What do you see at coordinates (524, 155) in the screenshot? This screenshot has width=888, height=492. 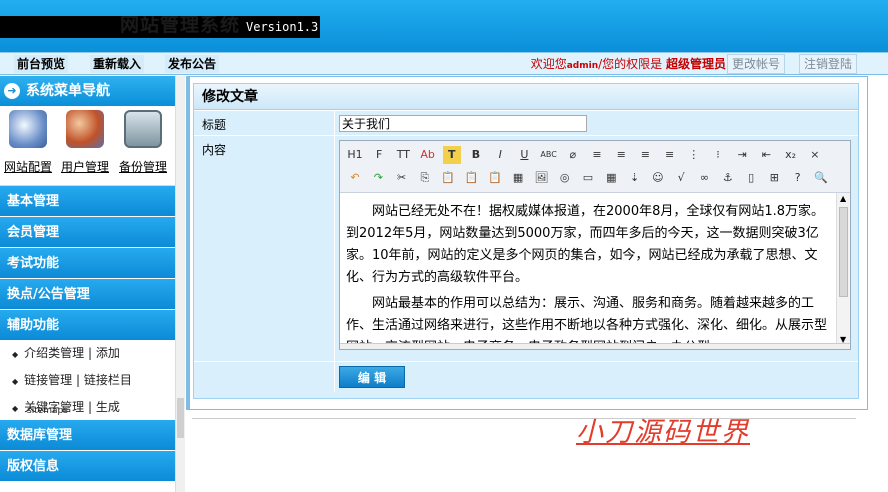 I see `underline-icon: U` at bounding box center [524, 155].